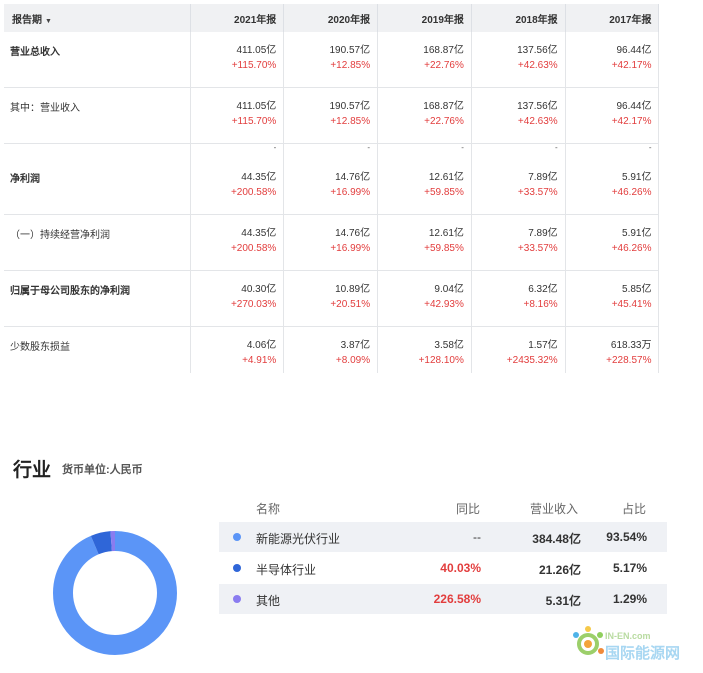 The width and height of the screenshot is (703, 673). I want to click on industry-share: 5.17%, so click(629, 568).